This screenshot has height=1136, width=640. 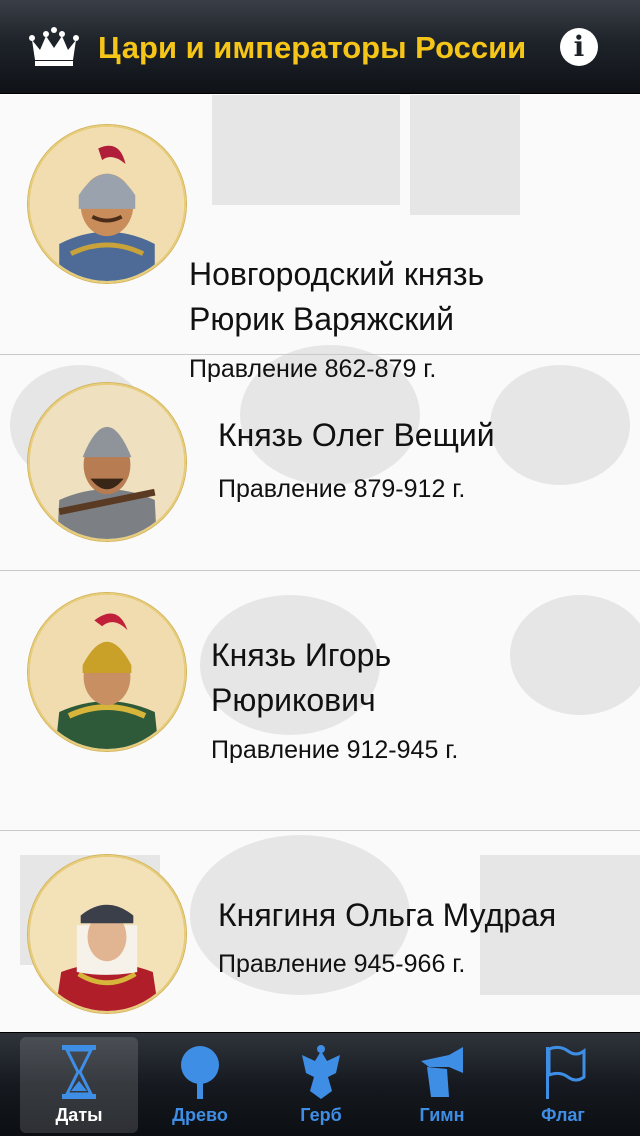 What do you see at coordinates (356, 435) in the screenshot?
I see `ruler-name-line1: Князь Олег Вещий` at bounding box center [356, 435].